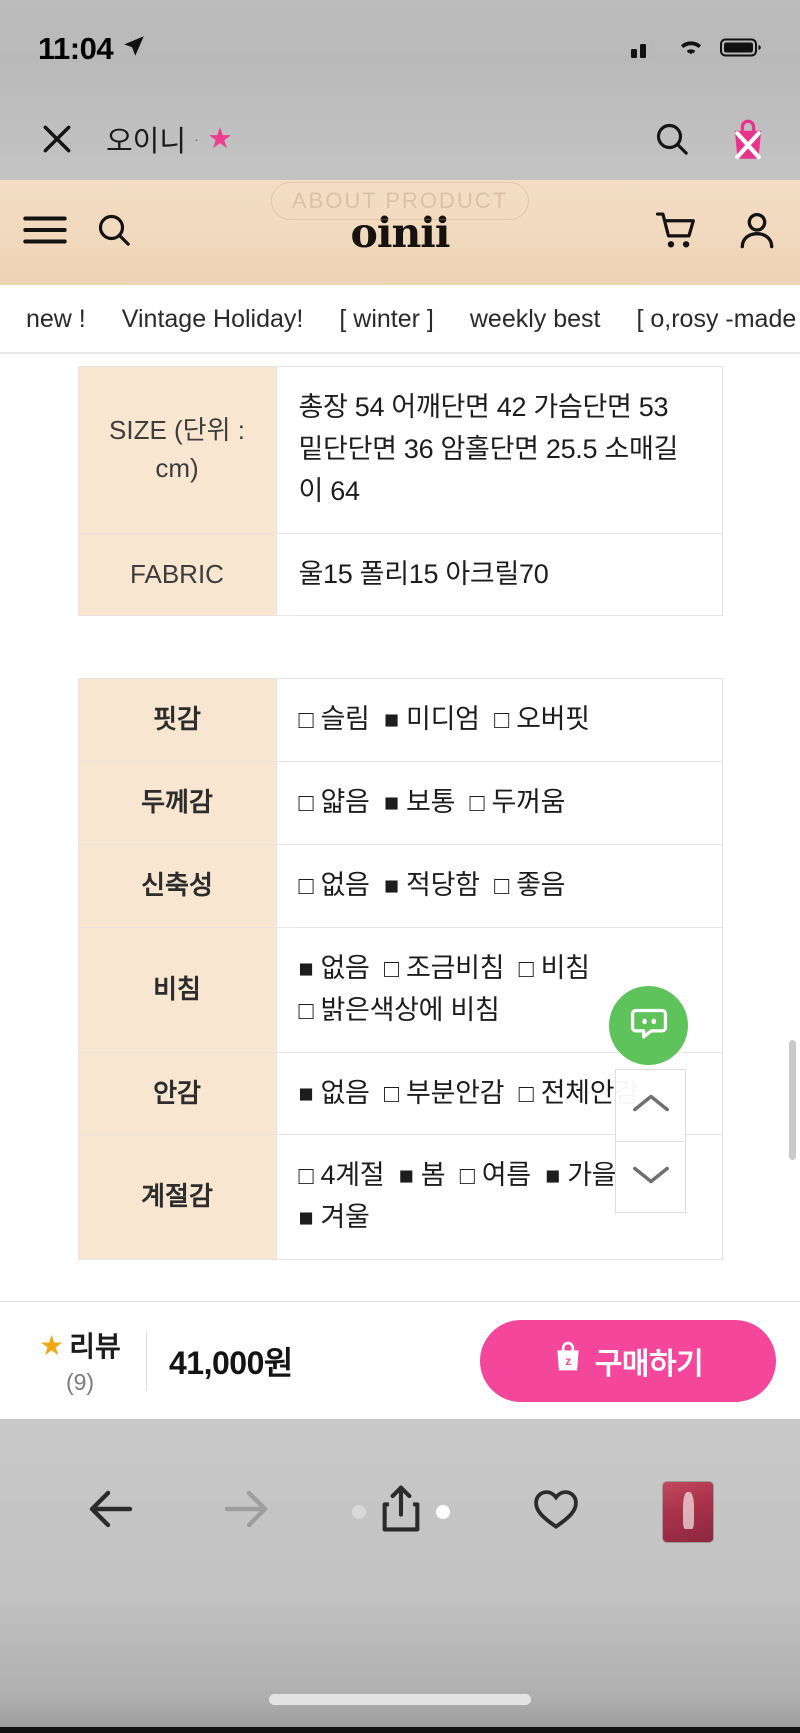 Image resolution: width=800 pixels, height=1733 pixels. What do you see at coordinates (400, 1699) in the screenshot?
I see `home-indicator` at bounding box center [400, 1699].